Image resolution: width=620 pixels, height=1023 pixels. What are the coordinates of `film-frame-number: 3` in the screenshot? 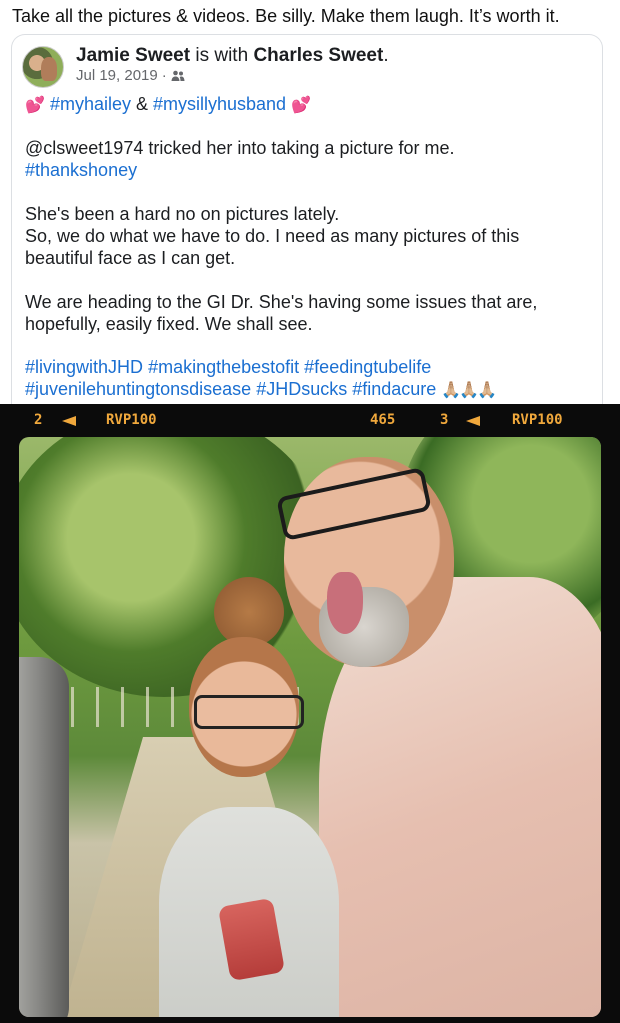 It's located at (444, 420).